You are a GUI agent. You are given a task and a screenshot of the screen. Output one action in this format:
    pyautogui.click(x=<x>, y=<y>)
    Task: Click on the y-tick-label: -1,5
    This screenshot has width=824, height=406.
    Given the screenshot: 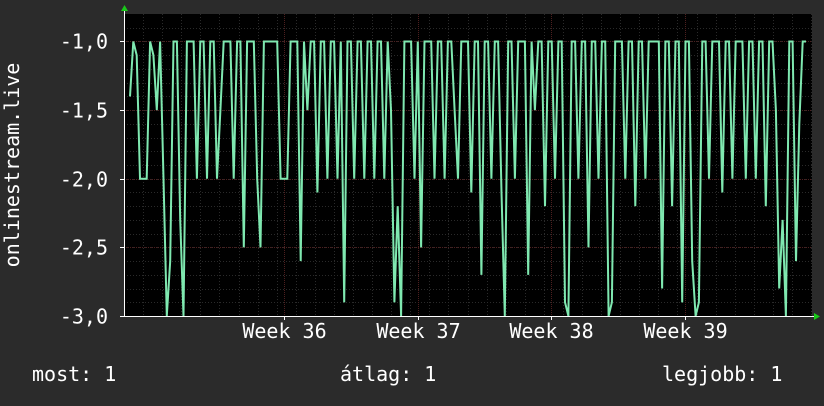 What is the action you would take?
    pyautogui.click(x=84, y=111)
    